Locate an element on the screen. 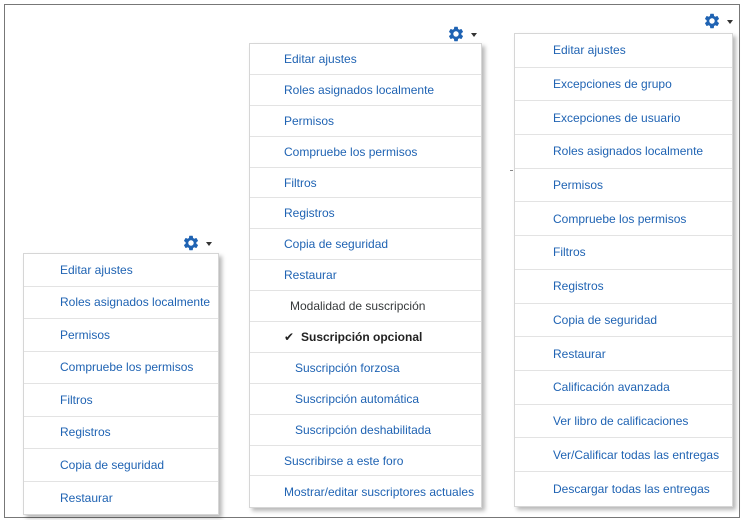 The width and height of the screenshot is (742, 520). menu-item-calificacion-avanzada: Calificación avanzada is located at coordinates (623, 388).